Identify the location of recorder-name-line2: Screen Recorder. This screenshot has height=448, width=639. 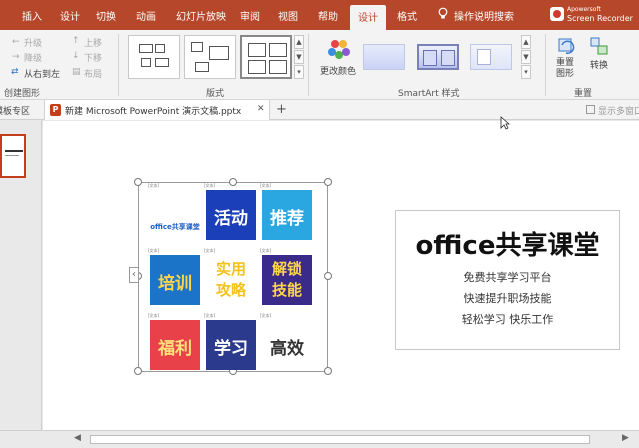
(600, 18).